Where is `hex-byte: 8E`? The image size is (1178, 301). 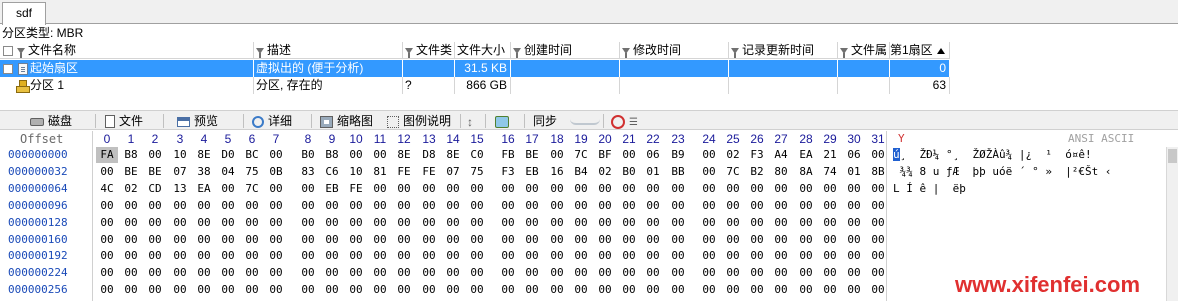 hex-byte: 8E is located at coordinates (404, 155).